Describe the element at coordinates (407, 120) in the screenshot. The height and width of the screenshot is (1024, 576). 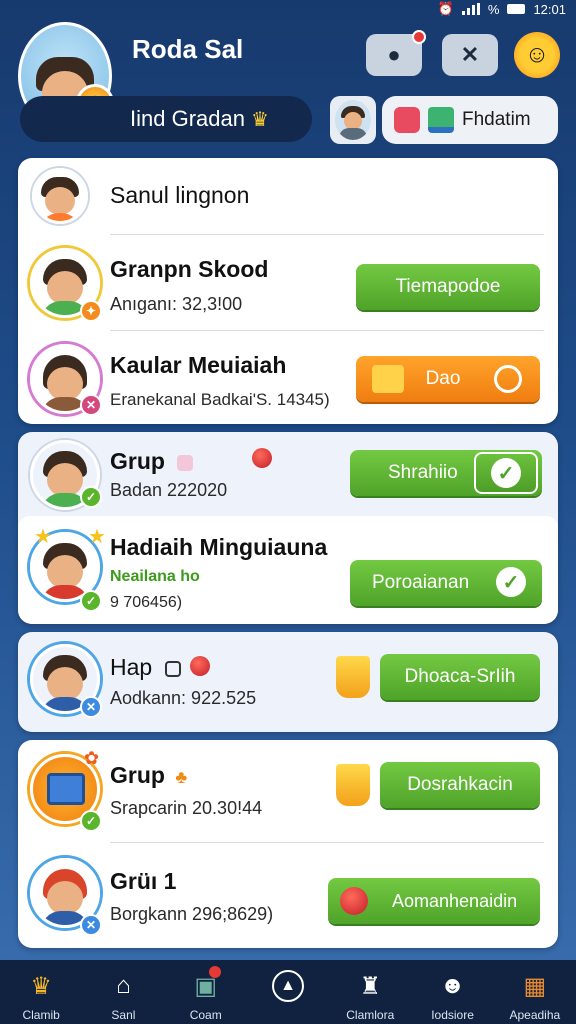
I see `gift-icon` at that location.